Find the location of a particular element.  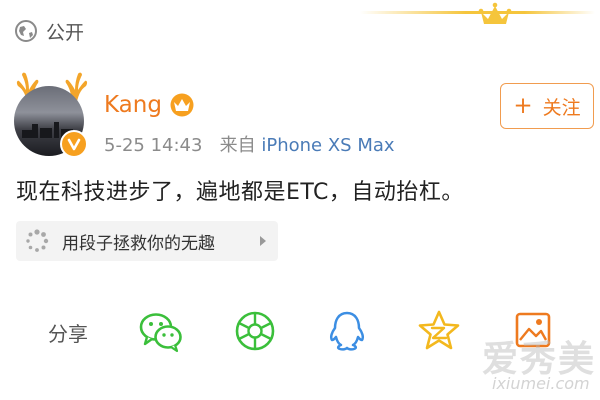

share-label: 分享 is located at coordinates (68, 334).